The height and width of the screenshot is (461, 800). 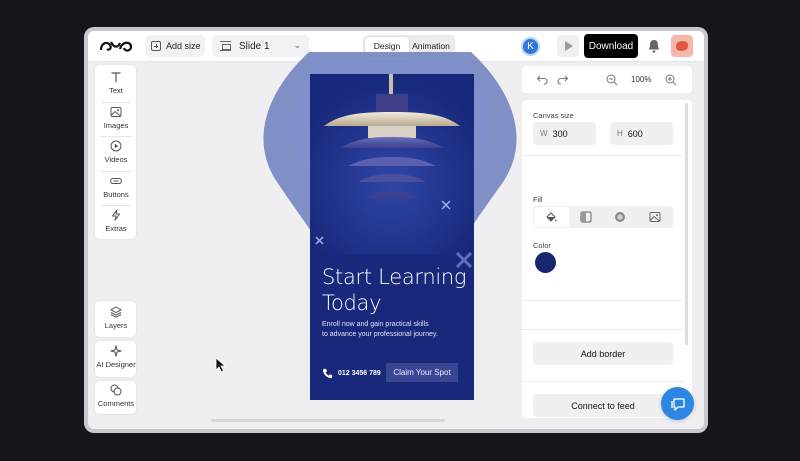 What do you see at coordinates (183, 46) in the screenshot?
I see `add-size-label: Add size` at bounding box center [183, 46].